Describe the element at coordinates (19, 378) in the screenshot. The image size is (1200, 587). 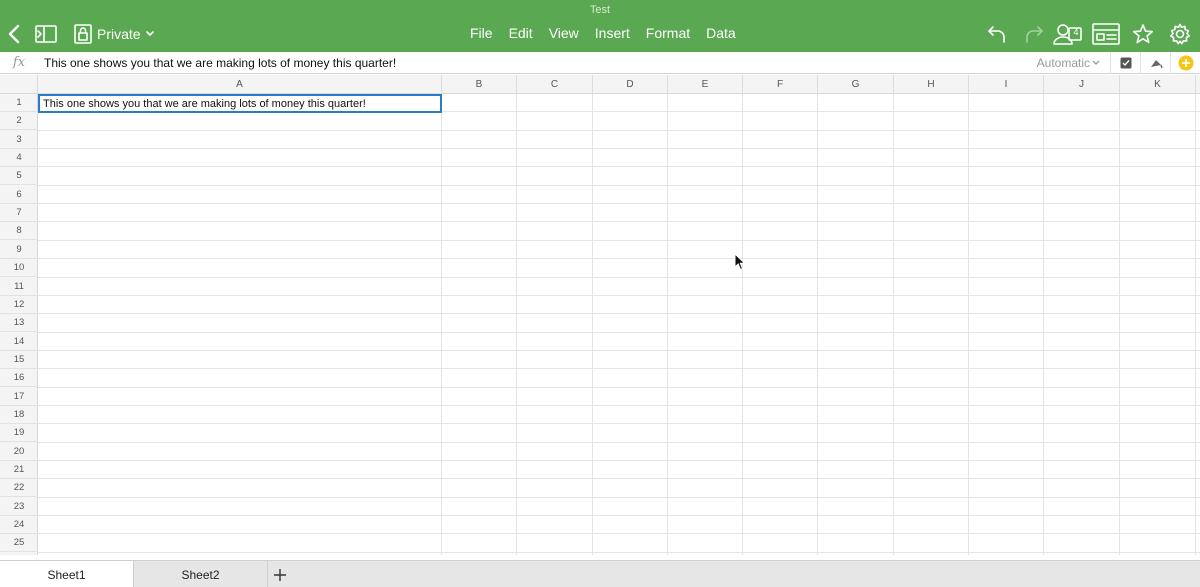
I see `row-header-16: 16` at that location.